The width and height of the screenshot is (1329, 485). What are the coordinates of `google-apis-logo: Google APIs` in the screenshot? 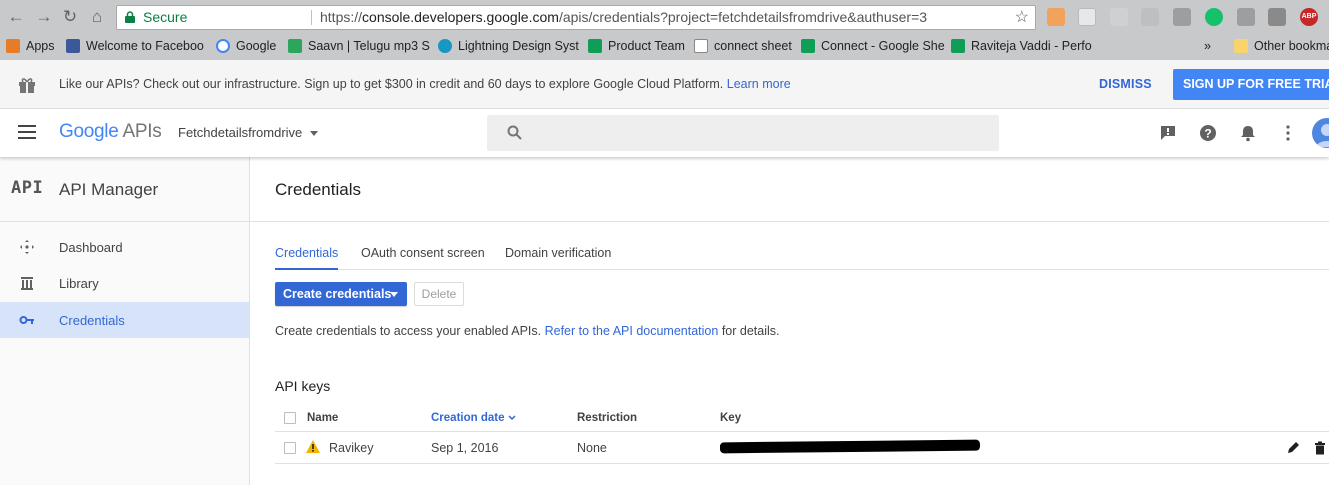 It's located at (110, 132).